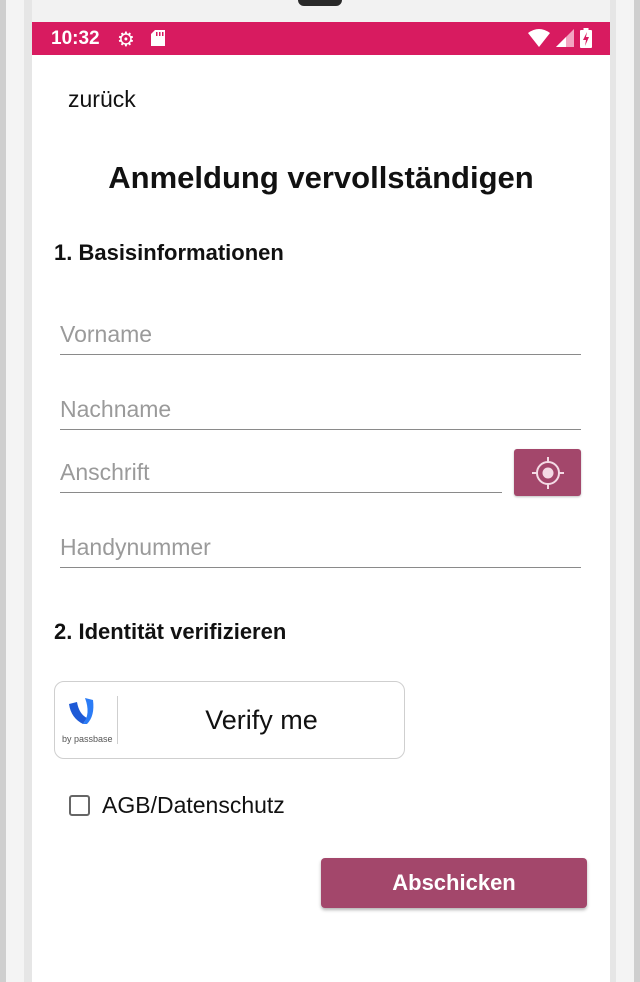 The height and width of the screenshot is (982, 640). I want to click on gear-icon: ⚙, so click(126, 40).